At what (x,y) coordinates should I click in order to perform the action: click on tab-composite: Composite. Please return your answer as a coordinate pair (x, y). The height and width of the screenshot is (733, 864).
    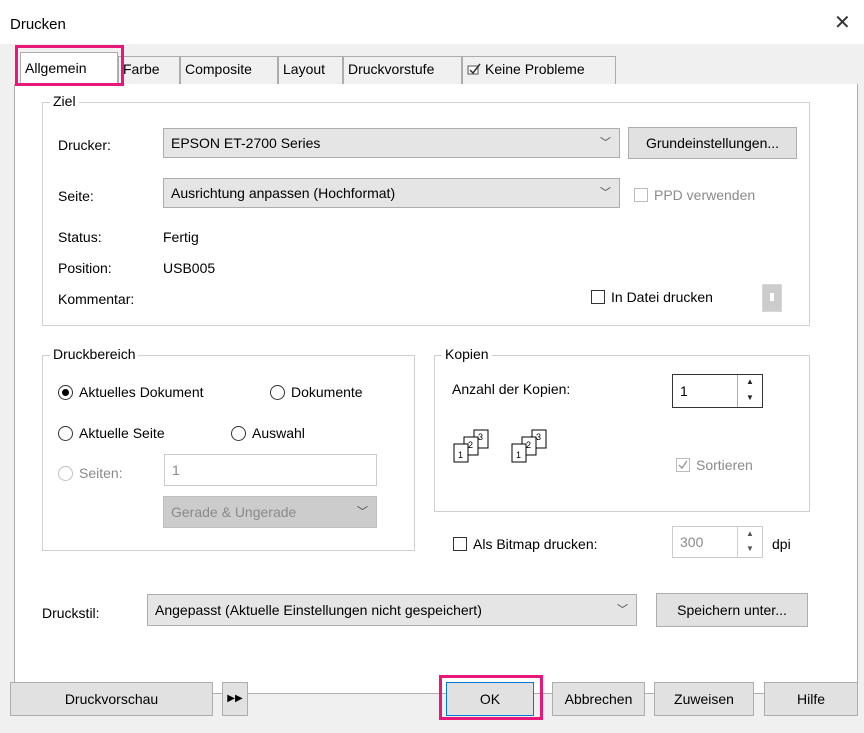
    Looking at the image, I should click on (229, 70).